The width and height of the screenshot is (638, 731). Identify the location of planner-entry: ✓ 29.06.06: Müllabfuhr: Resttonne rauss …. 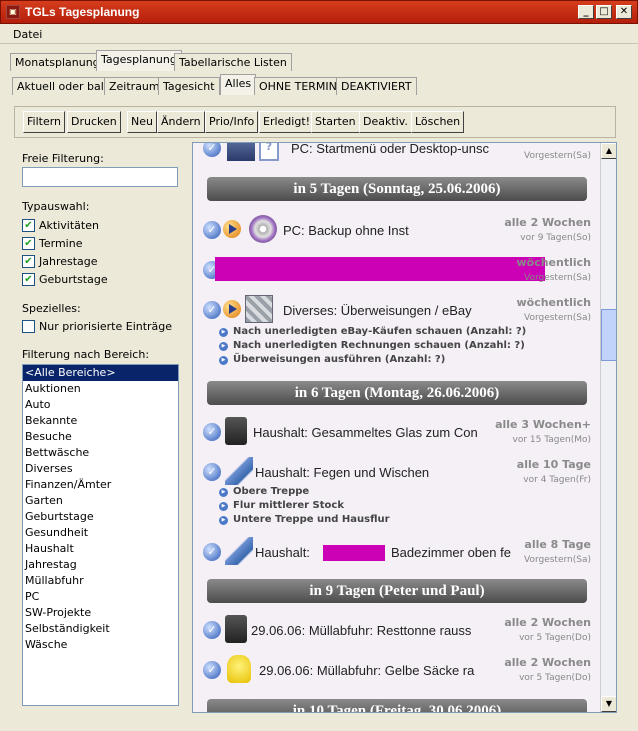
(402, 630).